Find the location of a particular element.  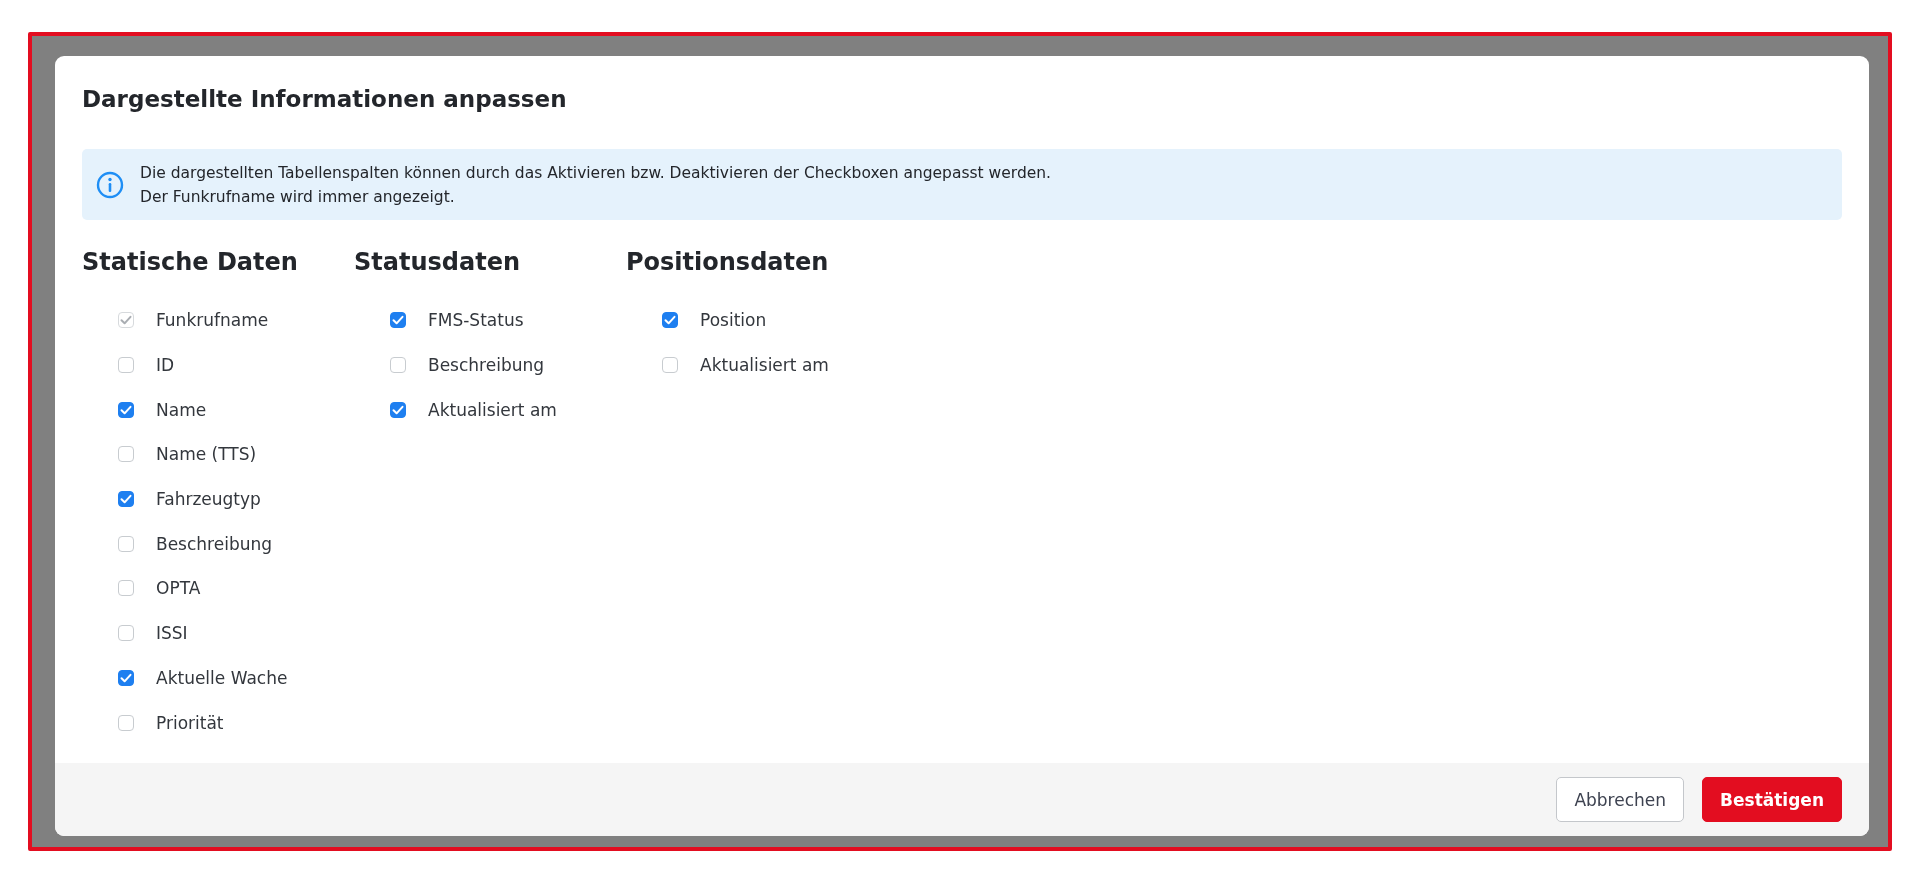

checkbox-label: Aktuelle Wache is located at coordinates (222, 677).